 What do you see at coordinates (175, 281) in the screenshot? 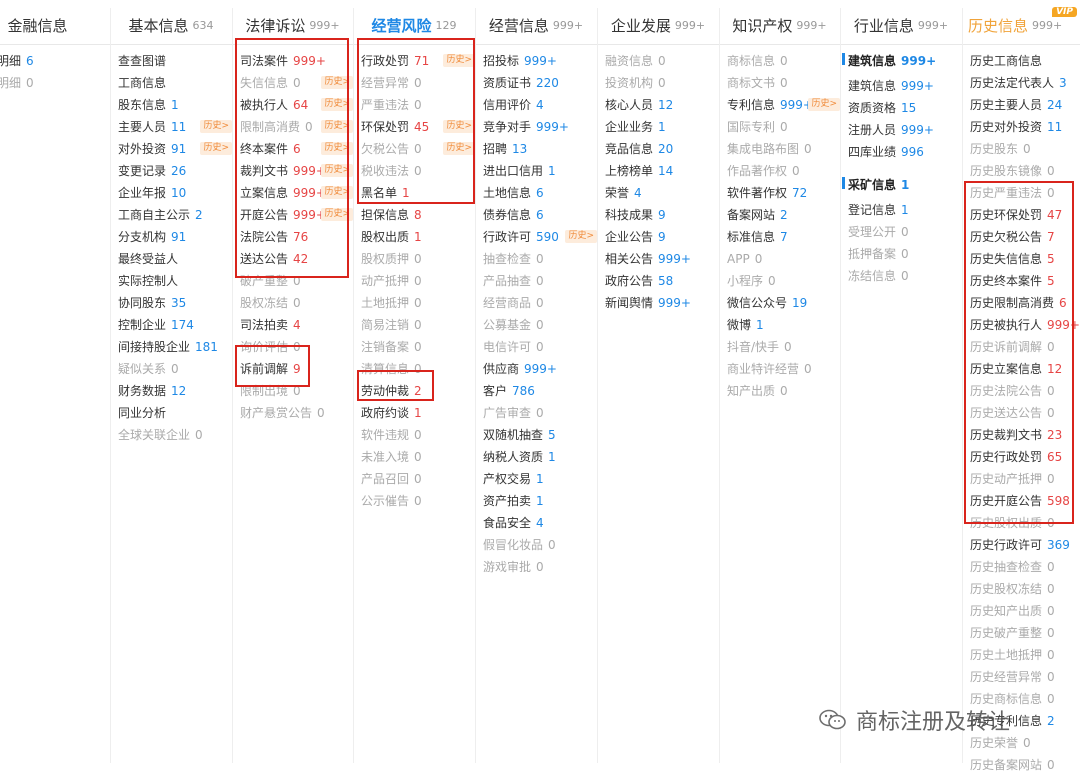
I see `list-item: 实际控制人` at bounding box center [175, 281].